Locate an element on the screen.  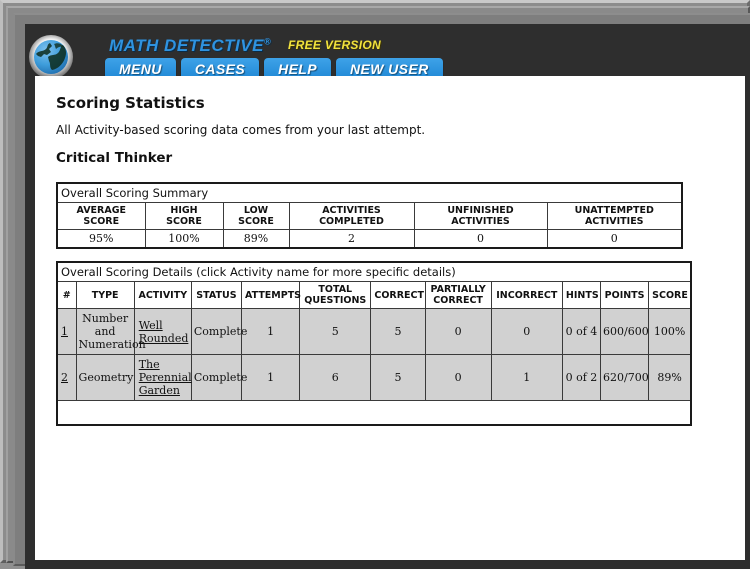
row-number-link: 1 is located at coordinates (64, 331).